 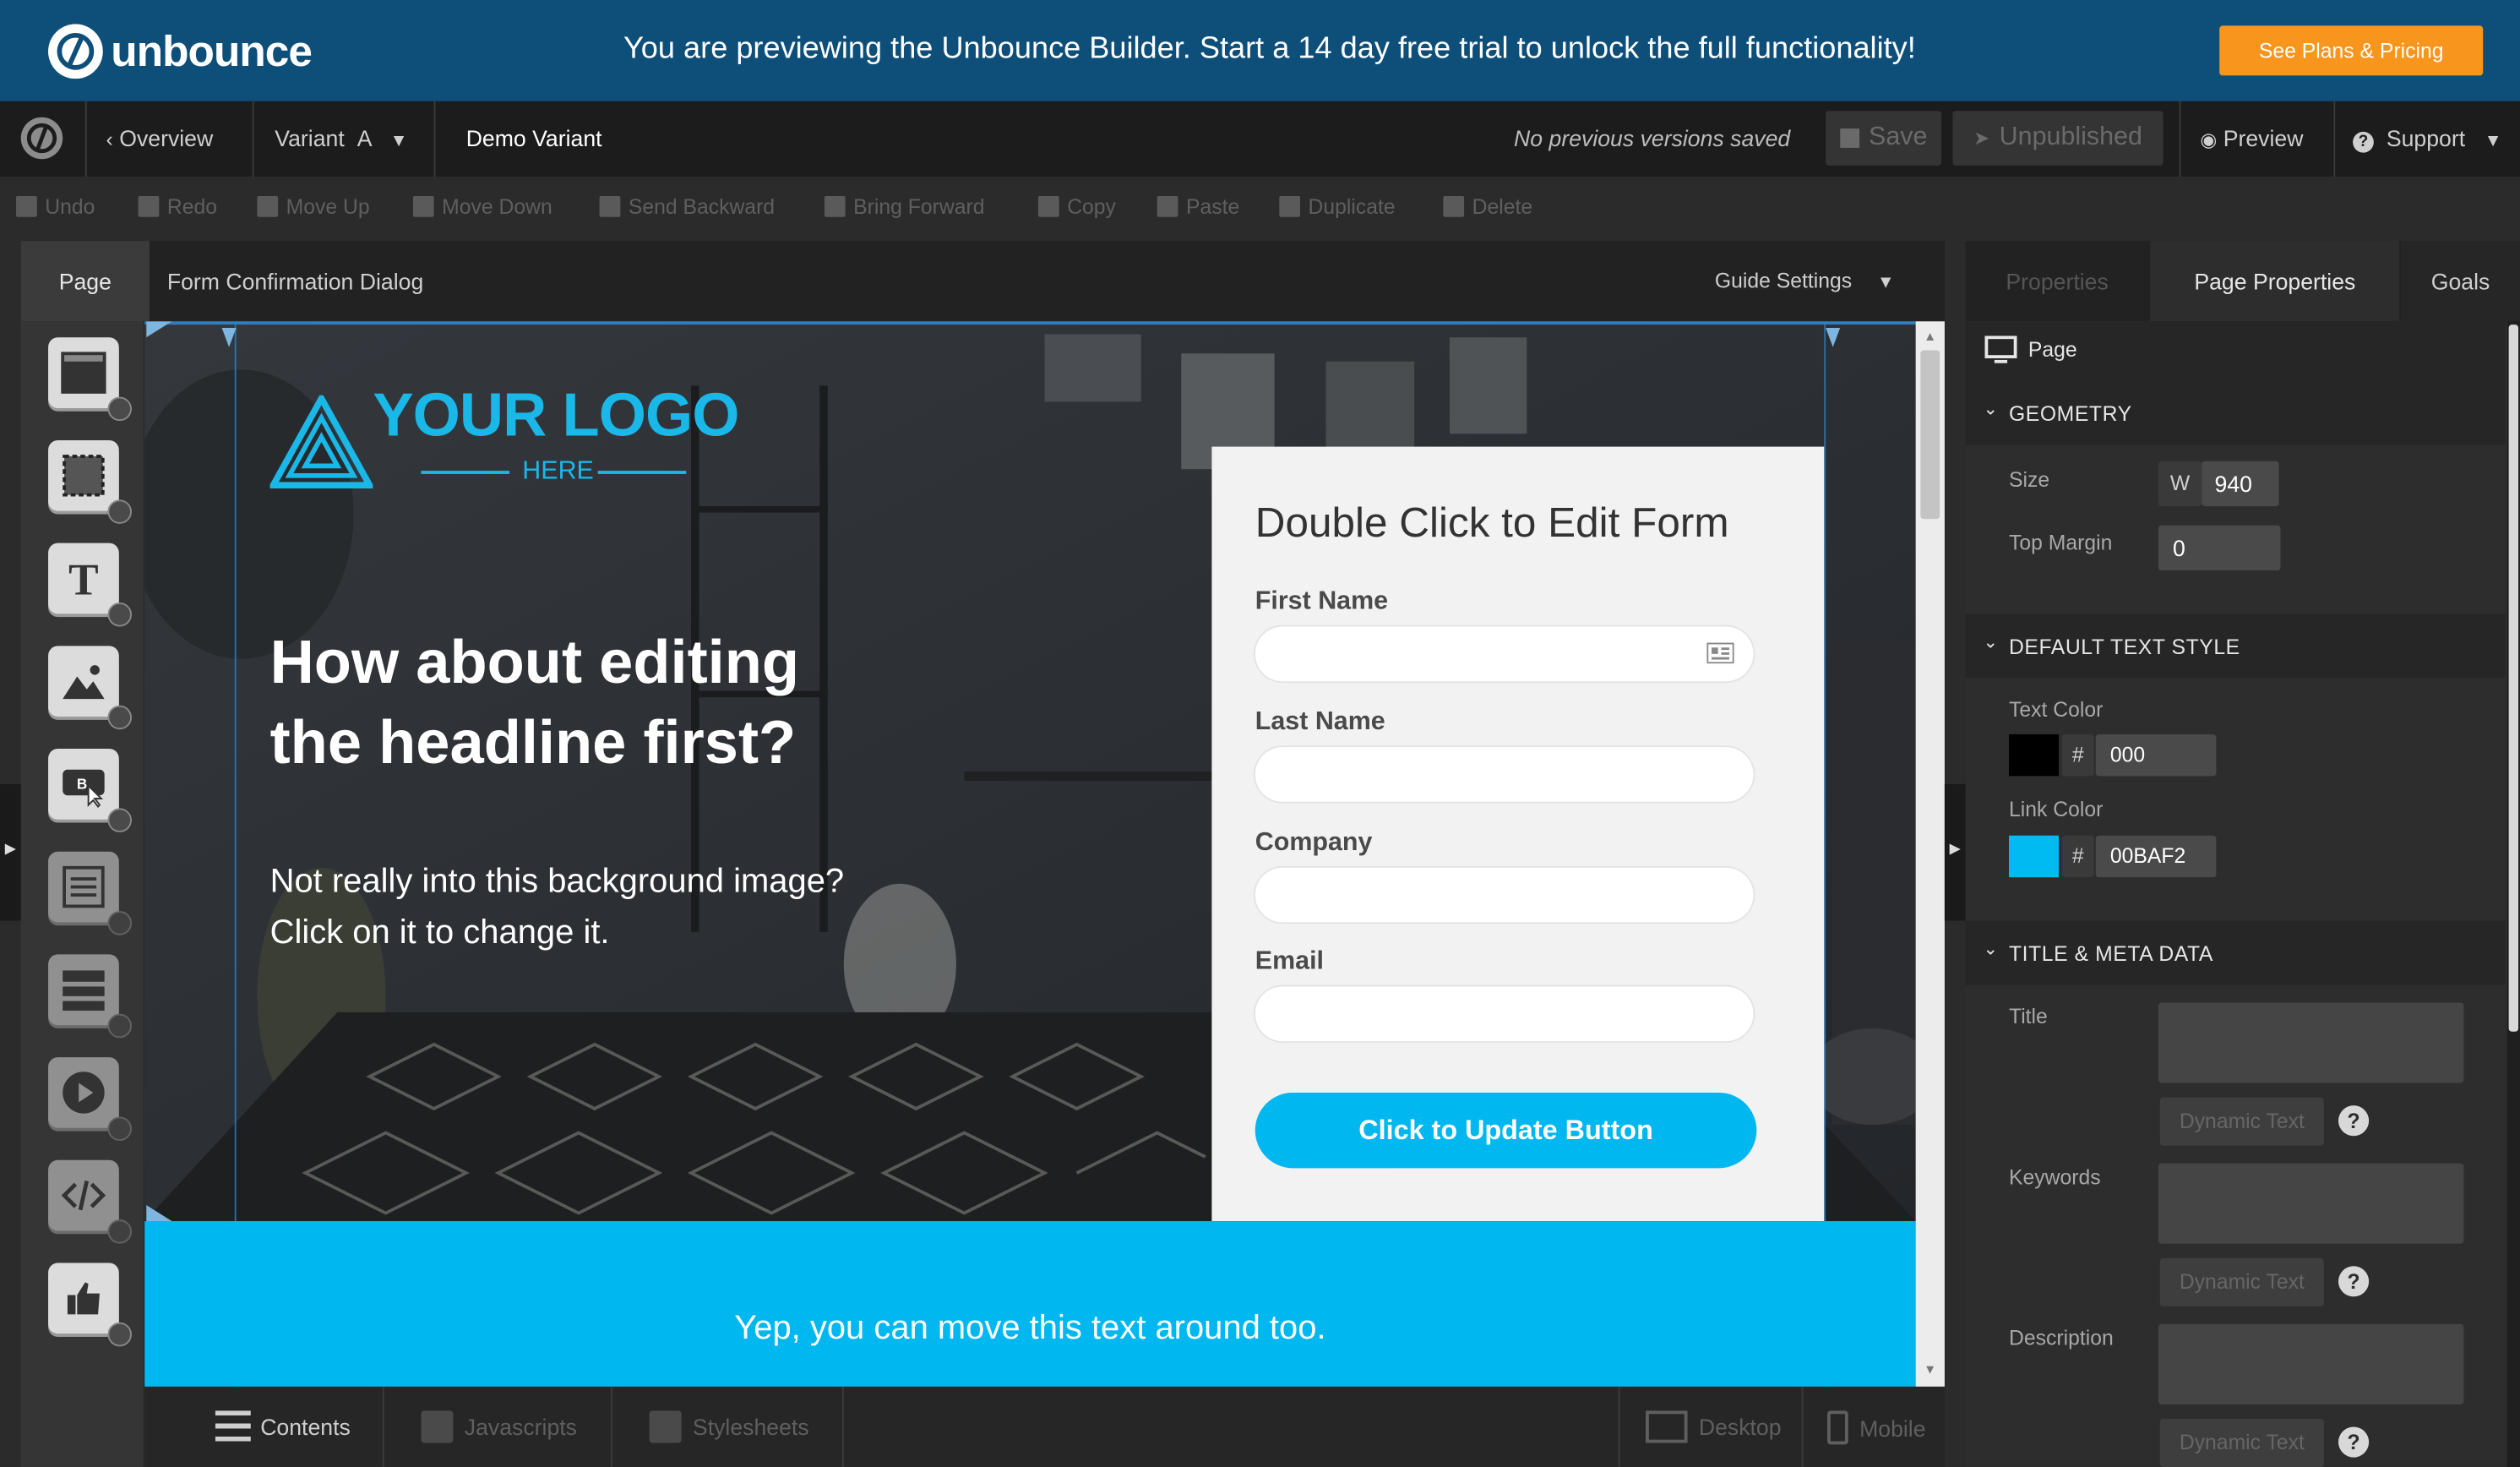 I want to click on tab-goals: Goals, so click(x=2460, y=281).